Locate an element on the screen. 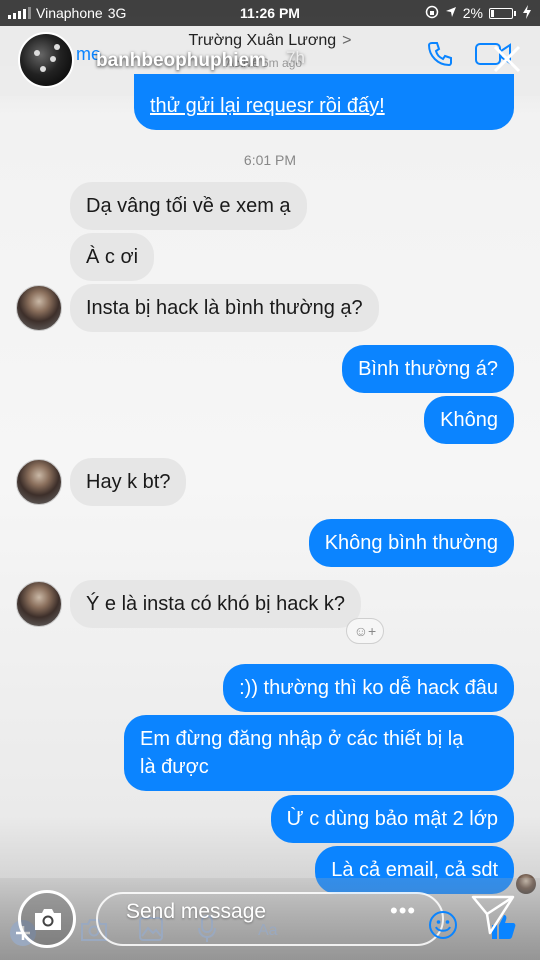 The height and width of the screenshot is (960, 540). message-bubble-outgoing: thử gửi lại requesr rồi đấy! is located at coordinates (324, 102).